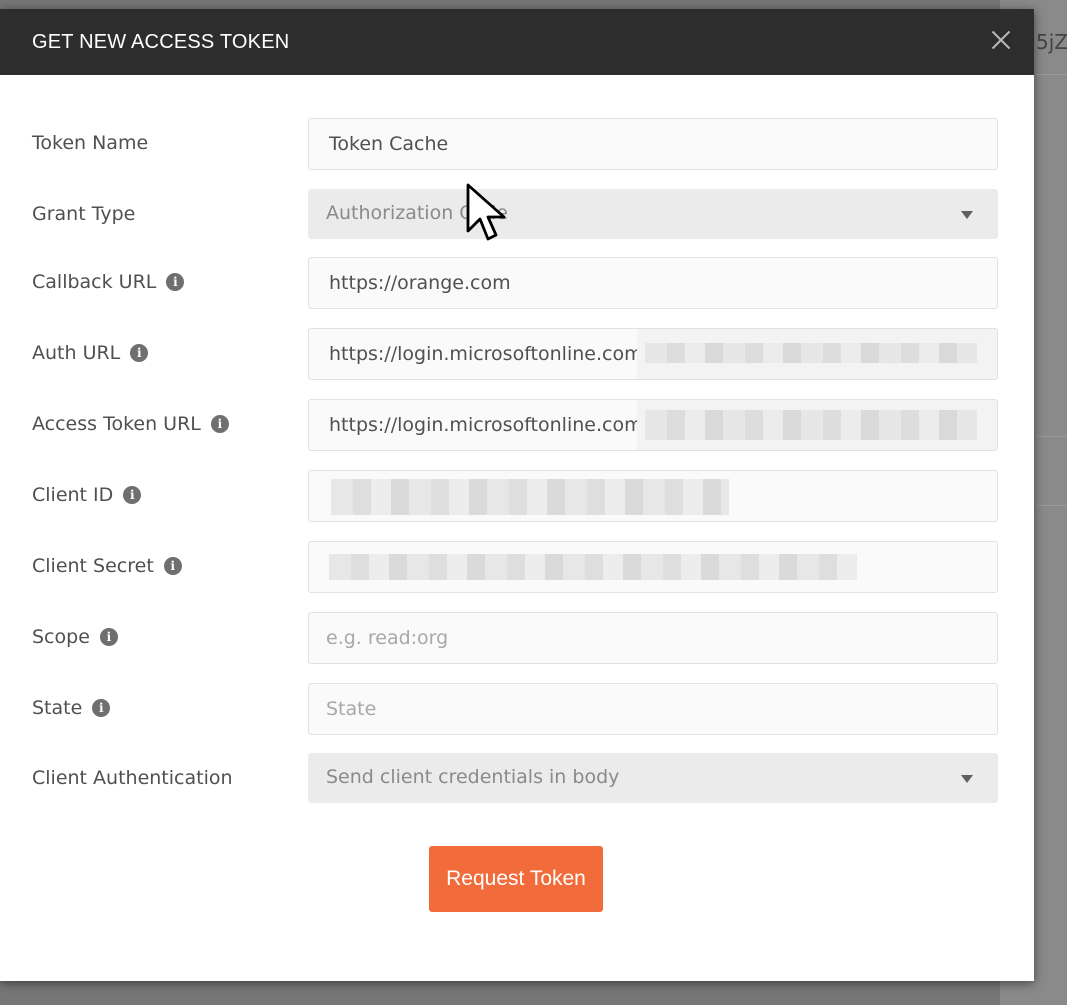 This screenshot has width=1067, height=1005. I want to click on state-input, so click(653, 709).